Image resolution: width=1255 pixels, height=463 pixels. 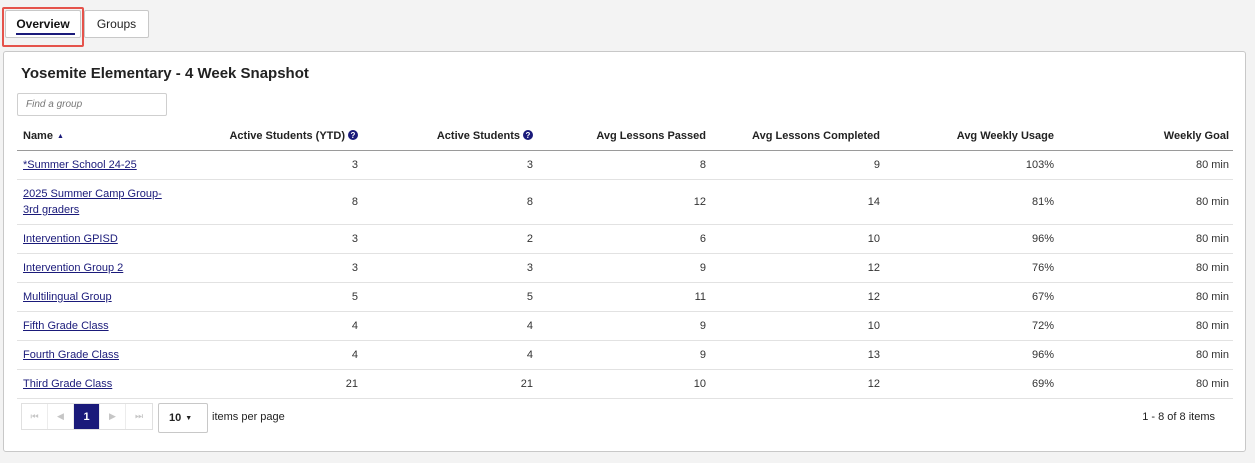 I want to click on tab-overview-label: Overview, so click(x=43, y=24).